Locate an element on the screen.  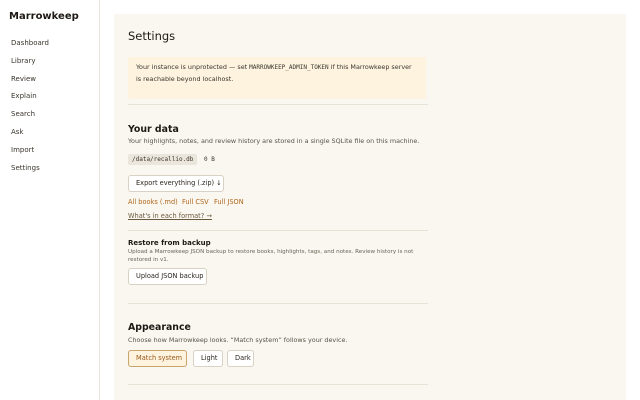
export-books-md-link: All books (.md) is located at coordinates (153, 202).